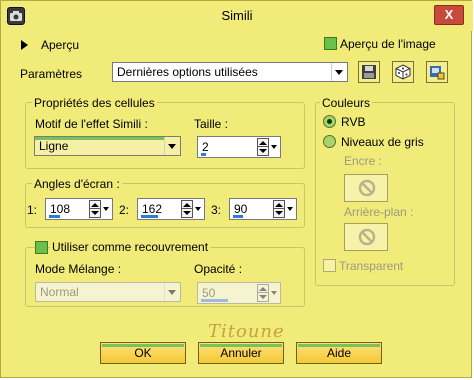 This screenshot has width=474, height=380. I want to click on colors-title: Couleurs, so click(346, 103).